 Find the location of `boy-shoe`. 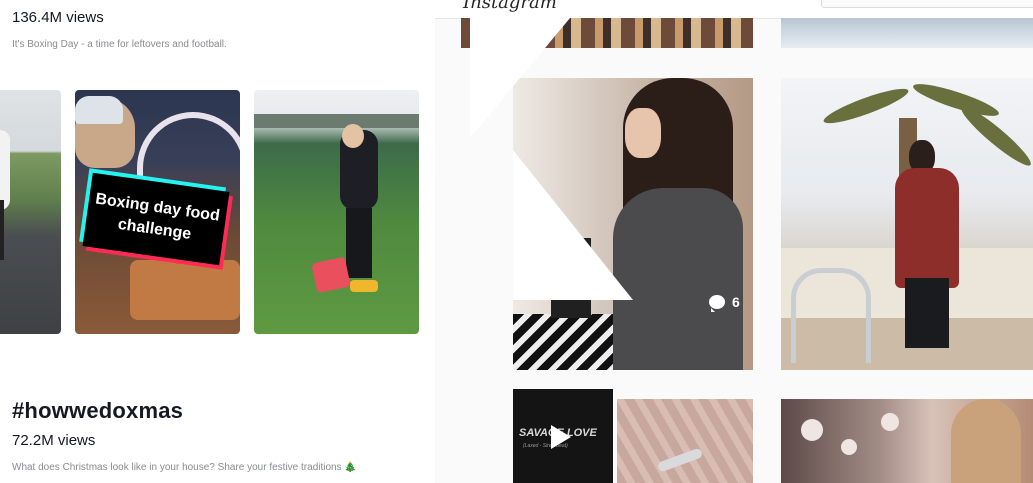

boy-shoe is located at coordinates (364, 286).